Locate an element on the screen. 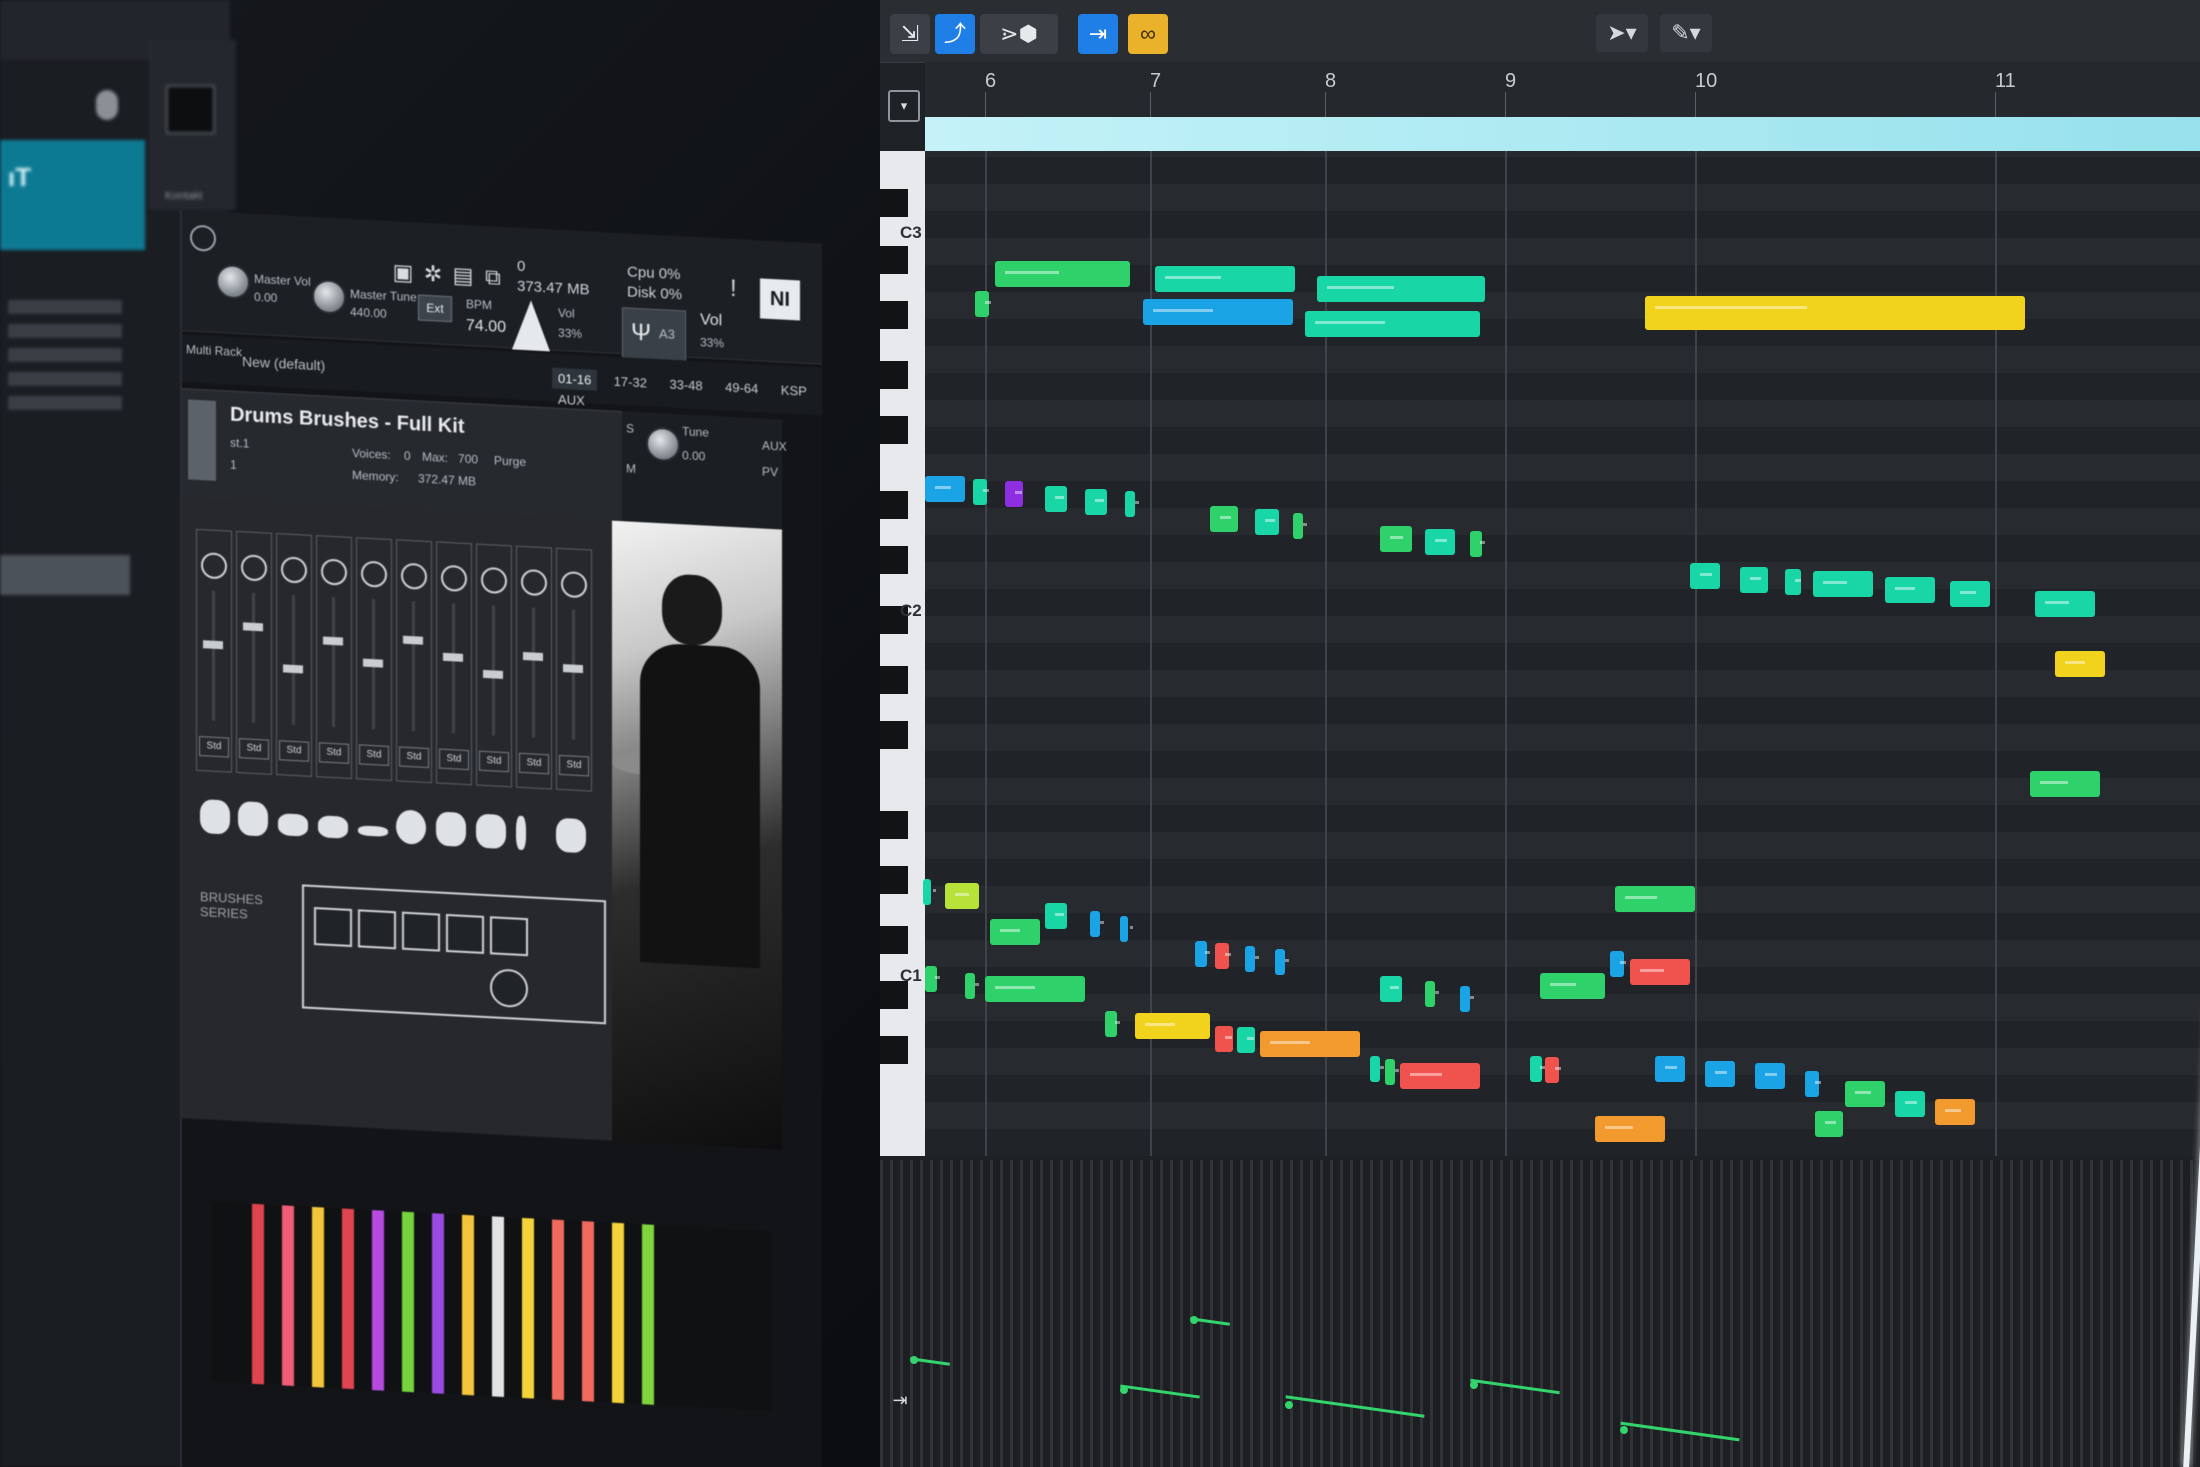 This screenshot has width=2200, height=1467. shaker-icon is located at coordinates (491, 831).